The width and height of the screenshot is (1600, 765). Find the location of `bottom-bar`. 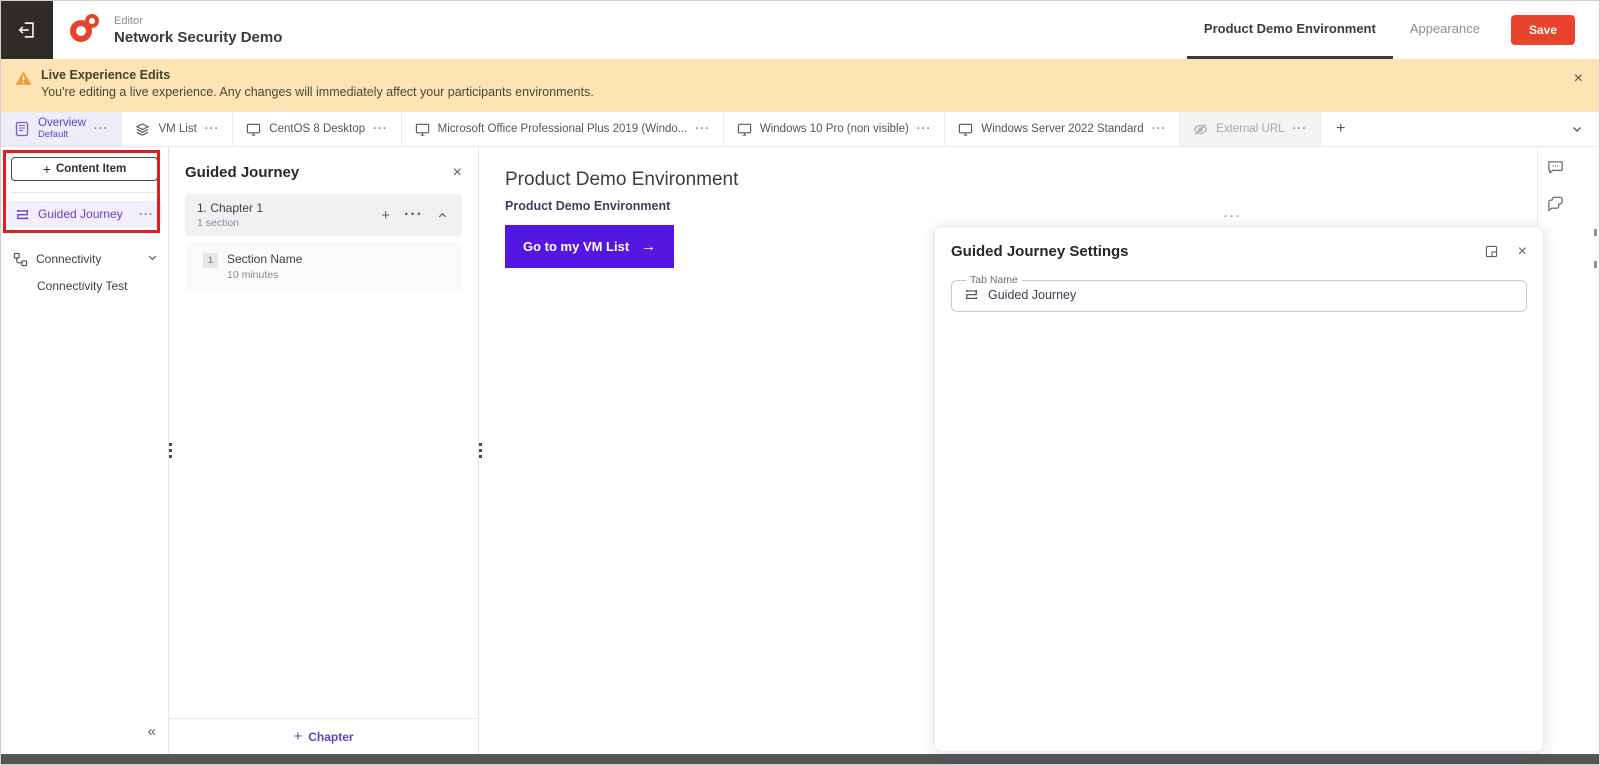

bottom-bar is located at coordinates (800, 759).